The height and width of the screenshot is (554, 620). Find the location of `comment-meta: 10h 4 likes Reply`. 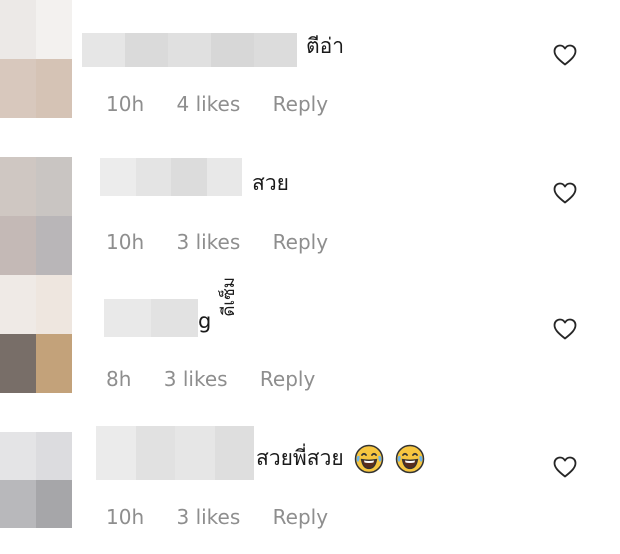

comment-meta: 10h 4 likes Reply is located at coordinates (230, 104).